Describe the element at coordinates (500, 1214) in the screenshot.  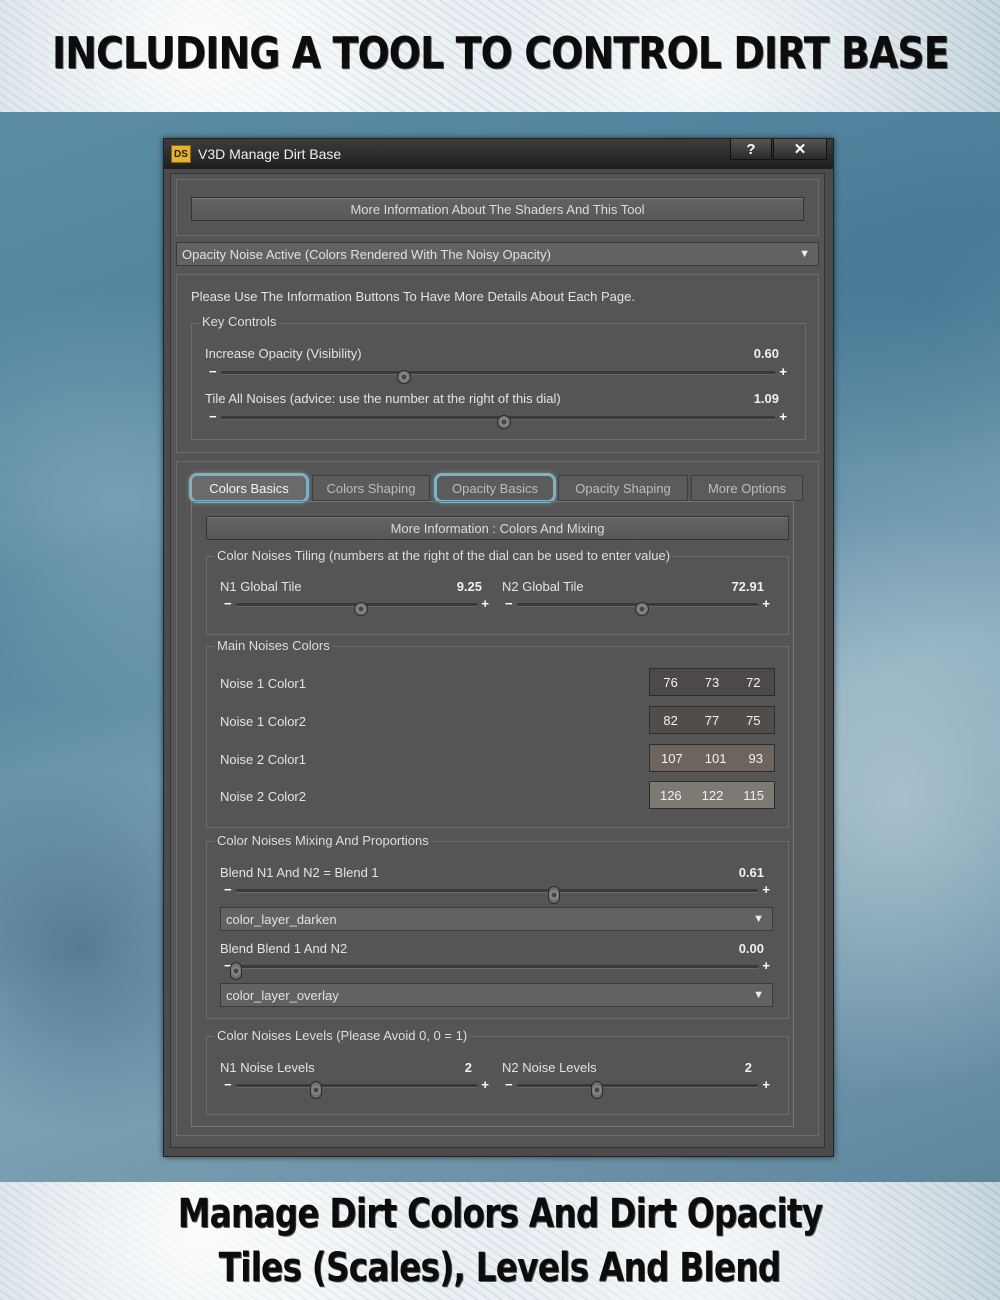
I see `bottom-banner-line1: Manage Dirt Colors And Dirt Opacity` at that location.